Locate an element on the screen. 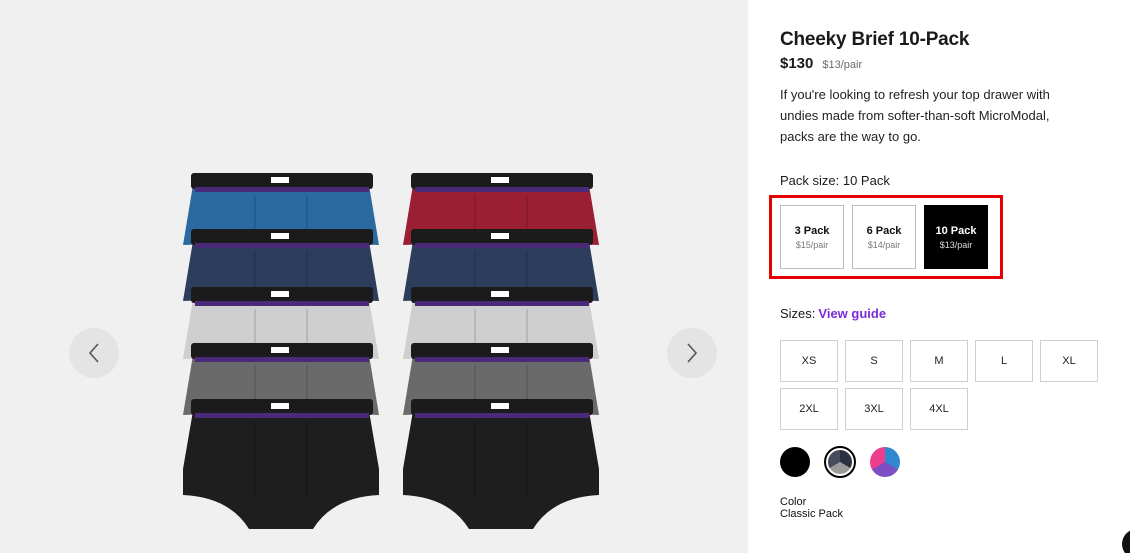  sizes-label: Sizes: View guide is located at coordinates (833, 313).